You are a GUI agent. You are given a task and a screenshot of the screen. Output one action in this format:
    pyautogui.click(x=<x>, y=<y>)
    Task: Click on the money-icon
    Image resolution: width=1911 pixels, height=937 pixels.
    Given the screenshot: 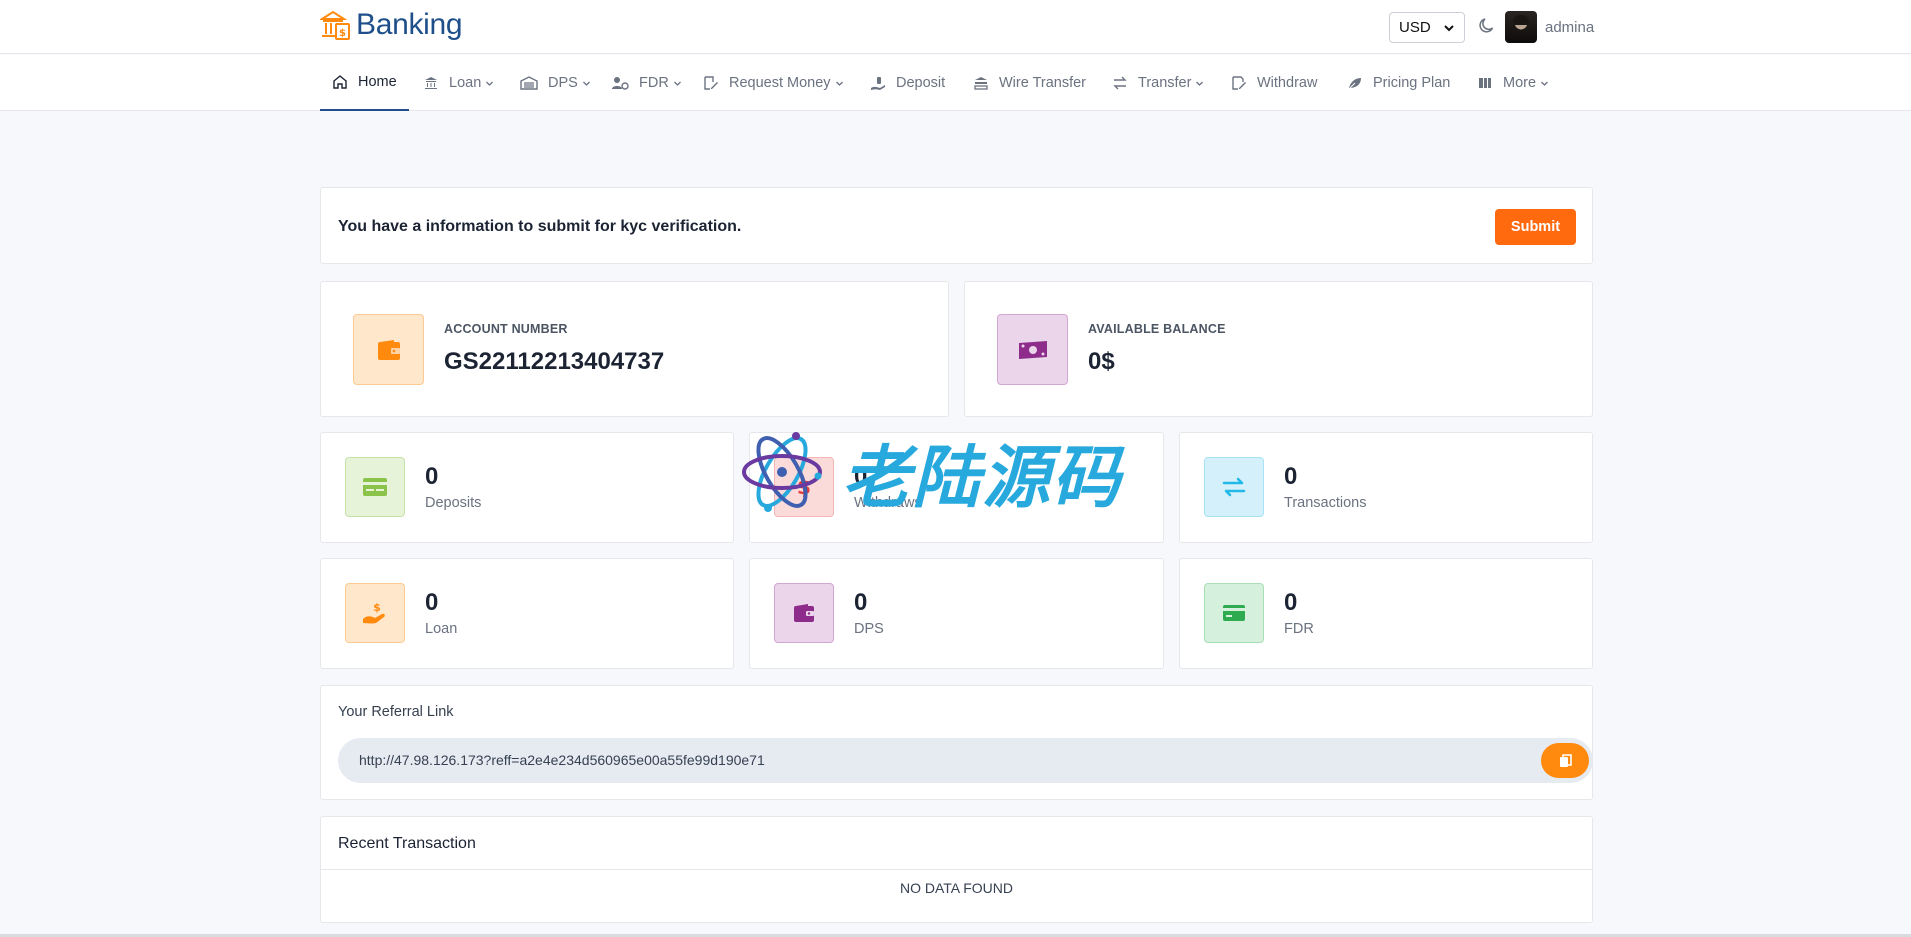 What is the action you would take?
    pyautogui.click(x=1032, y=349)
    